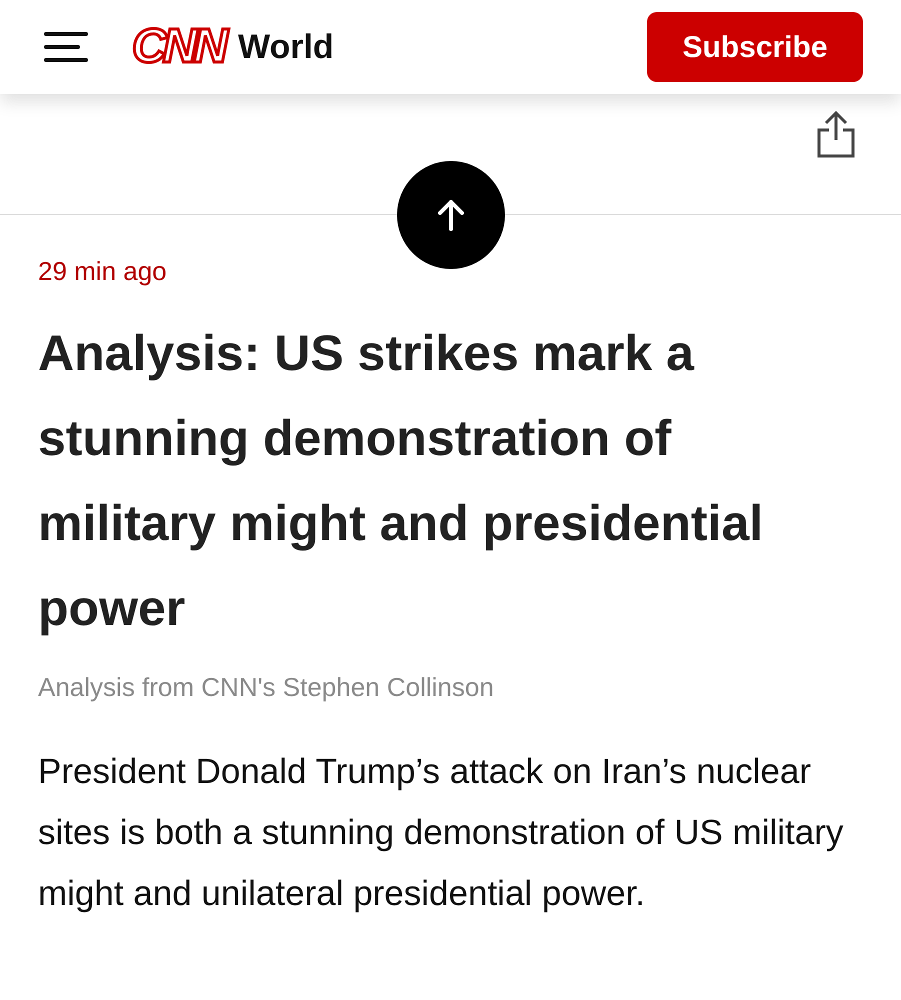 This screenshot has height=1000, width=901. I want to click on menu-icon, so click(66, 47).